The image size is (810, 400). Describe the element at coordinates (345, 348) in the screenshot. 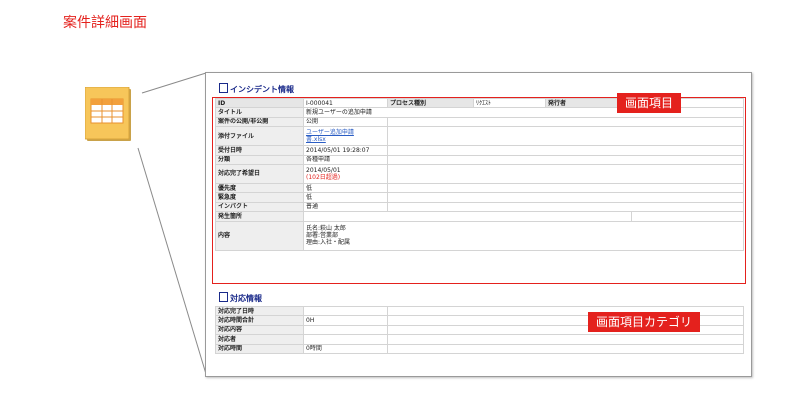

I see `row-value: 0時間` at that location.